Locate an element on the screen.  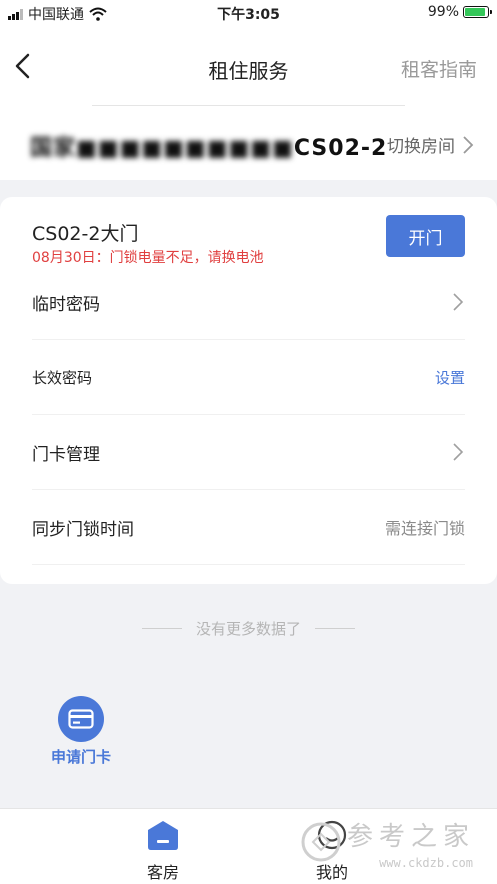
battery-alert: 08月30日：门锁电量不足，请换电池 is located at coordinates (148, 258).